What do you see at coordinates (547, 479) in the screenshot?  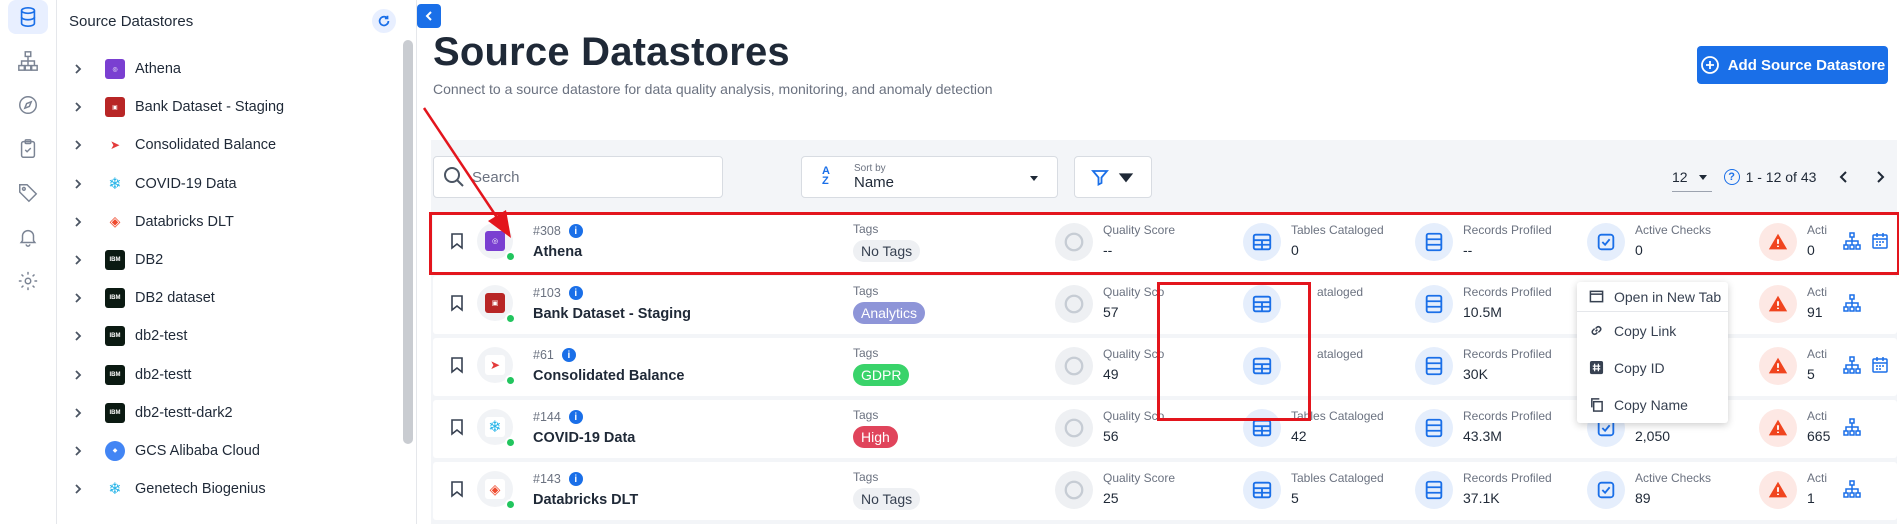 I see `datastore-id-text: #143` at bounding box center [547, 479].